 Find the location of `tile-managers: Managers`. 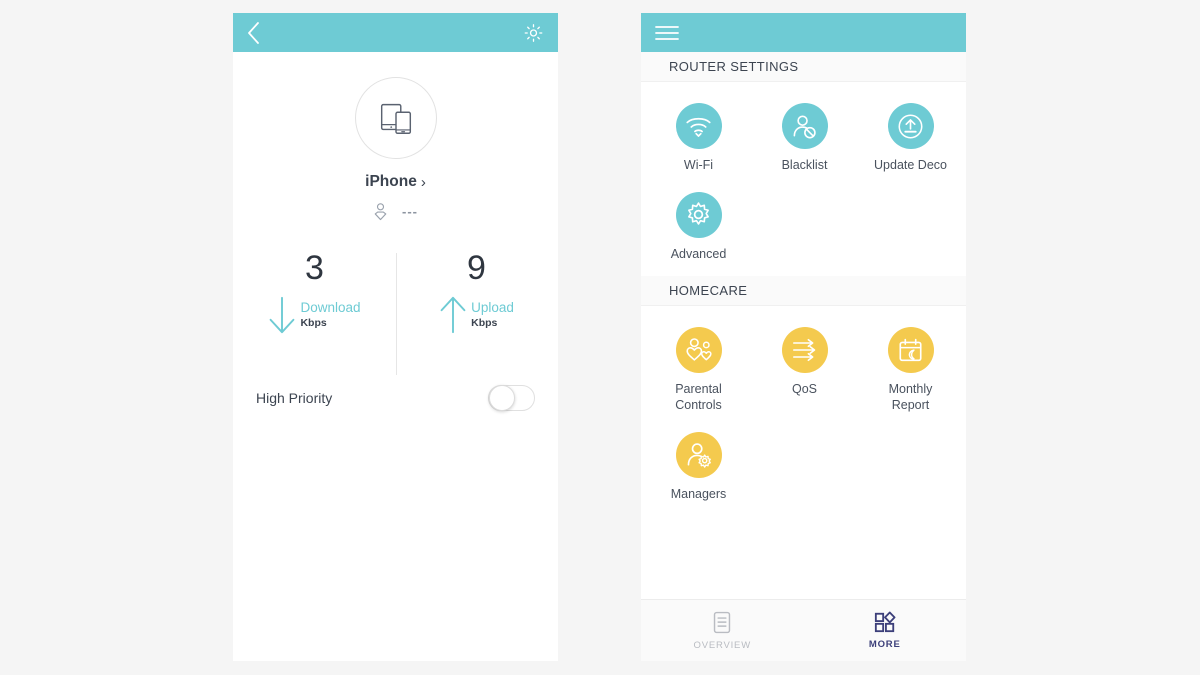

tile-managers: Managers is located at coordinates (698, 463).